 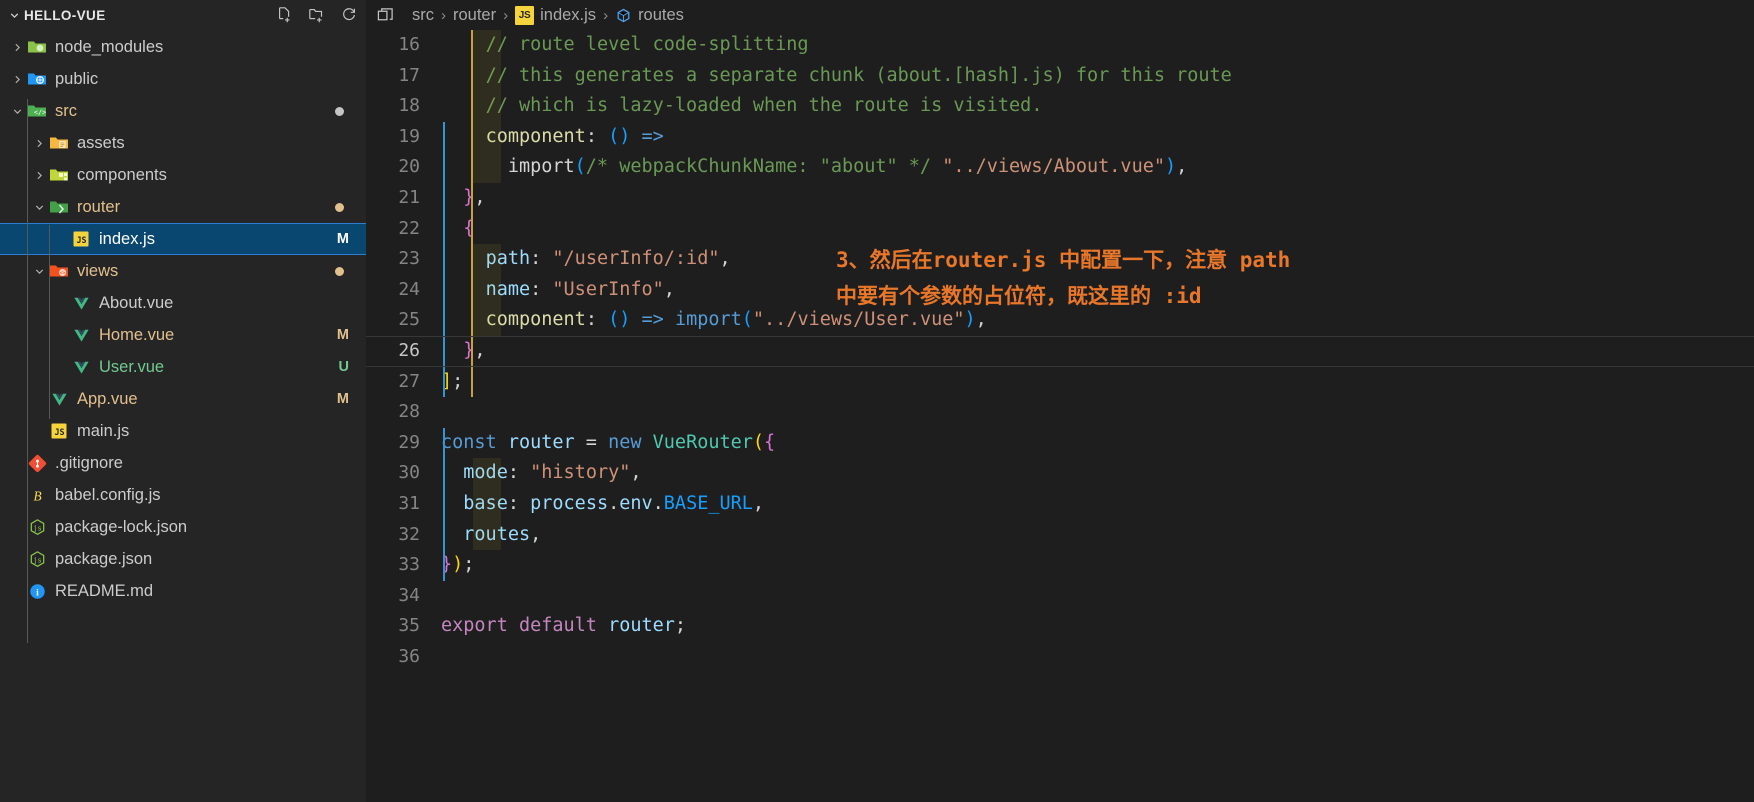 What do you see at coordinates (183, 143) in the screenshot?
I see `tree-item-assets: assets` at bounding box center [183, 143].